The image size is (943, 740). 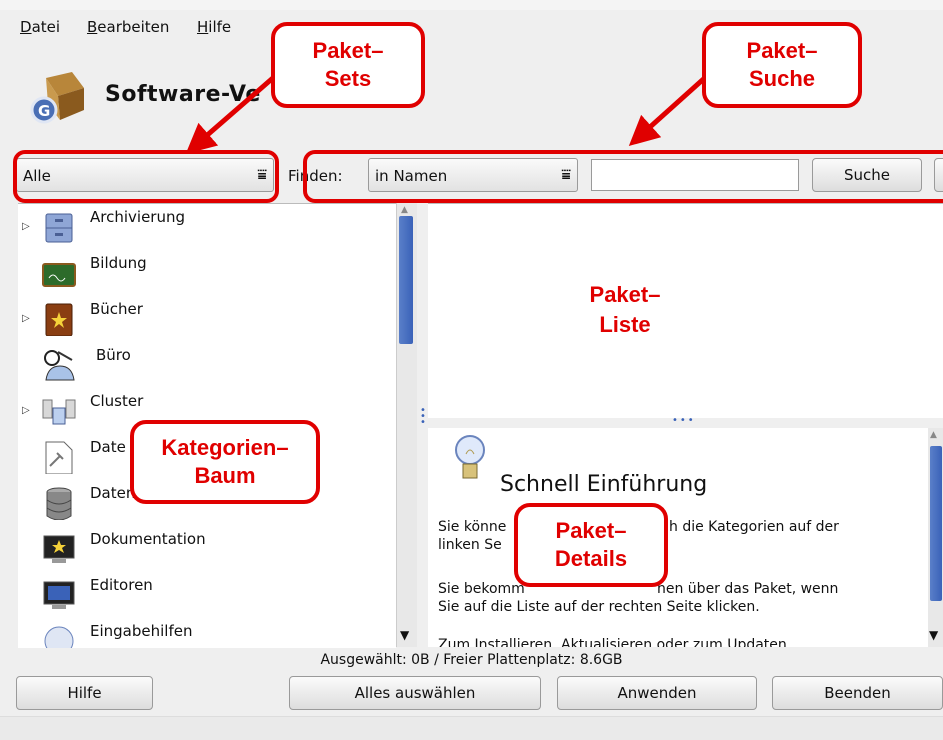 I want to click on callout-line: Kategorien–, so click(x=225, y=447).